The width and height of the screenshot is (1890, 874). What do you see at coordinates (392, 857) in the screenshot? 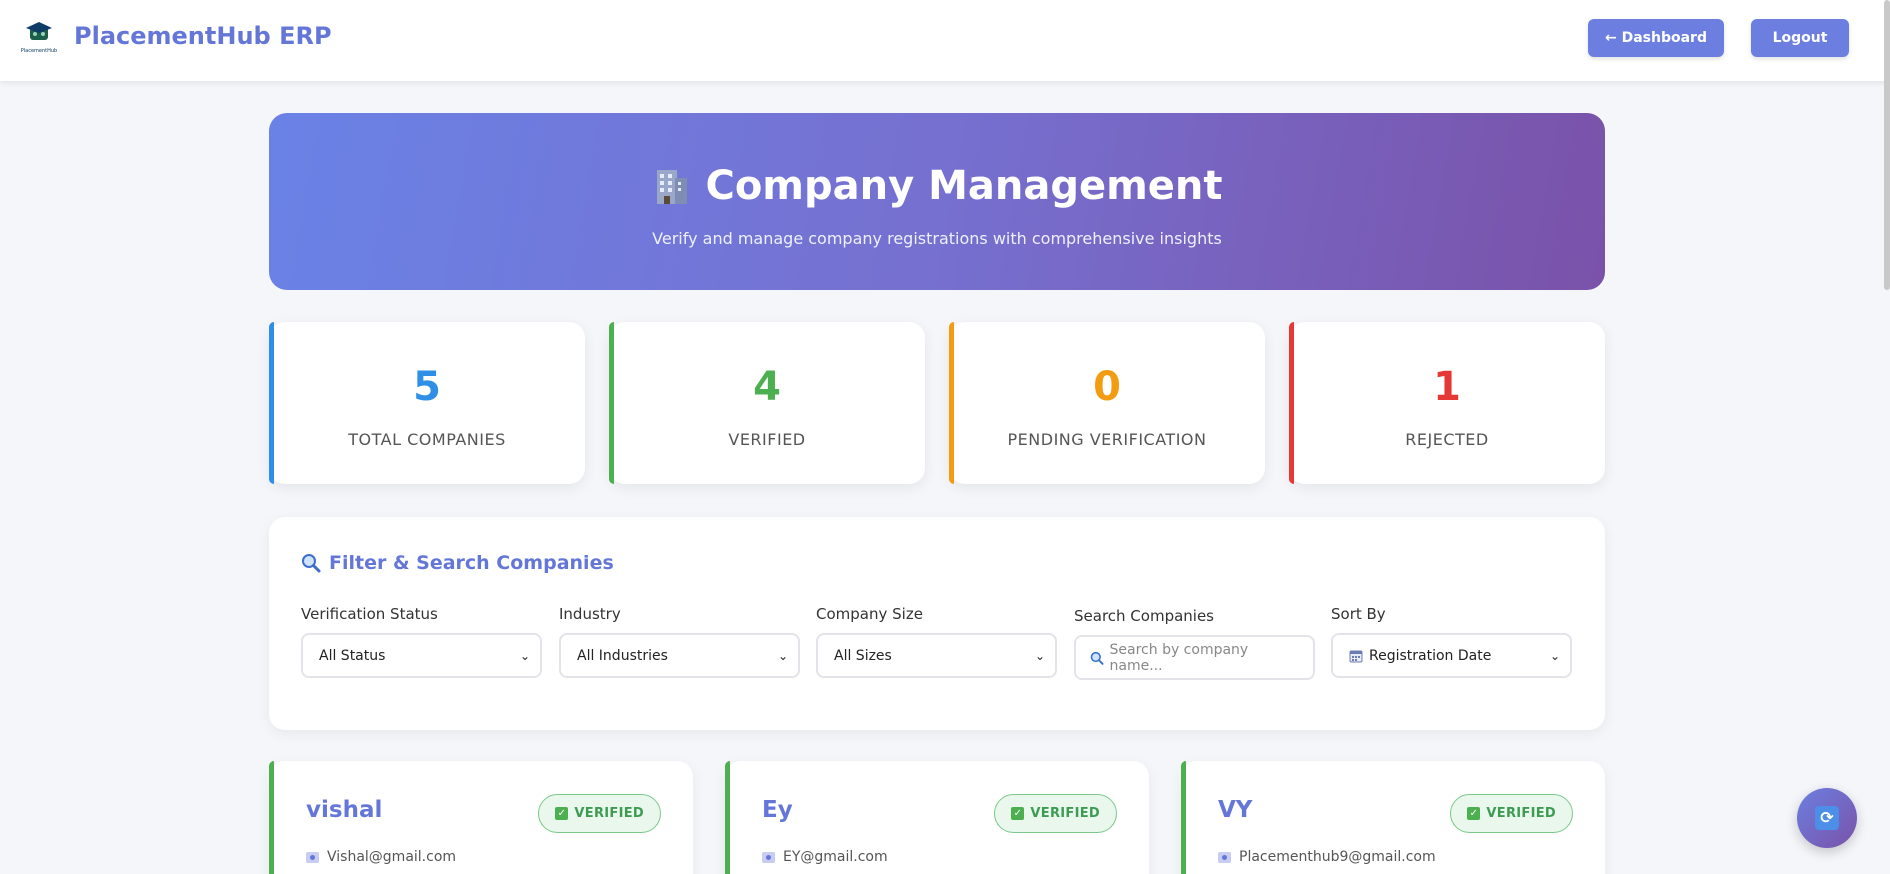
I see `company-email-text: Vishal@gmail.com` at bounding box center [392, 857].